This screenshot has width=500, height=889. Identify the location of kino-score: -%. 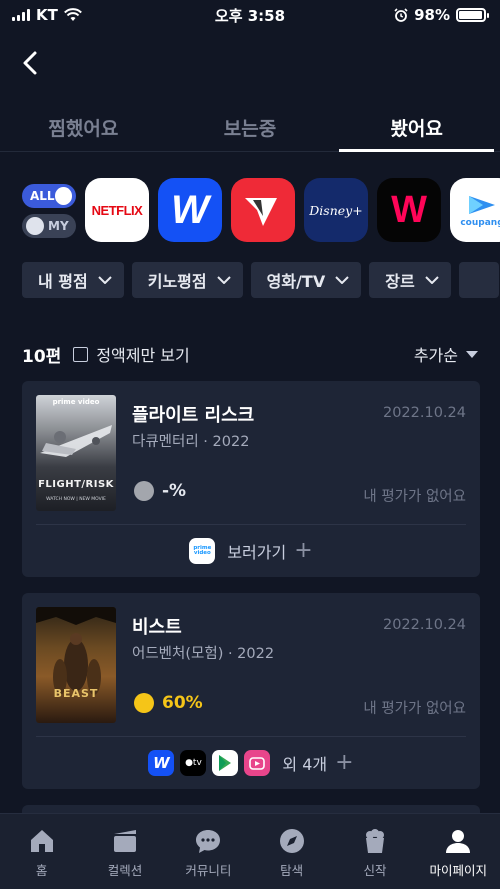
(160, 491).